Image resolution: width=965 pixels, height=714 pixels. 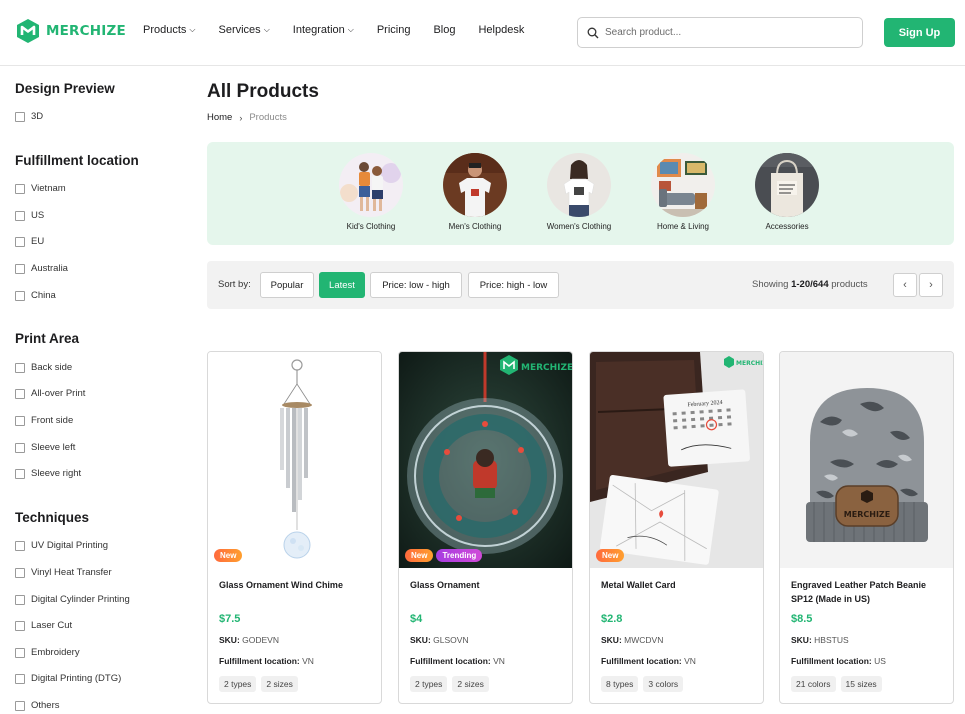 I want to click on nav-integration: Integration ⌵, so click(x=323, y=30).